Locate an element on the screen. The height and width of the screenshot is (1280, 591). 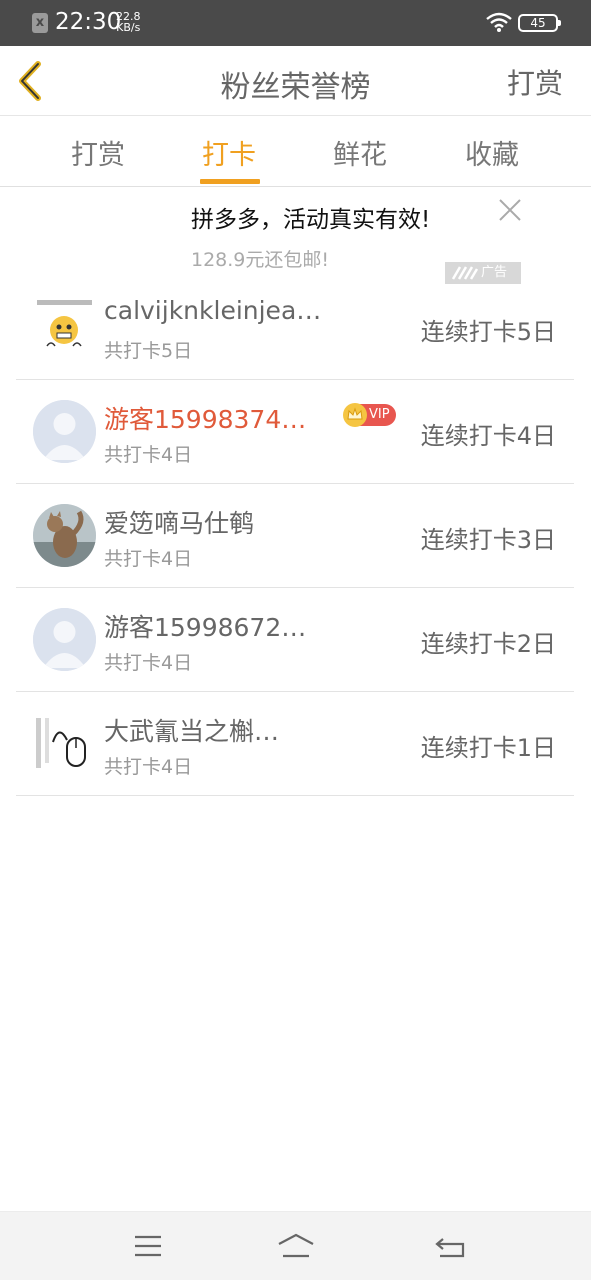
emoji-sticker-avatar is located at coordinates (64, 327).